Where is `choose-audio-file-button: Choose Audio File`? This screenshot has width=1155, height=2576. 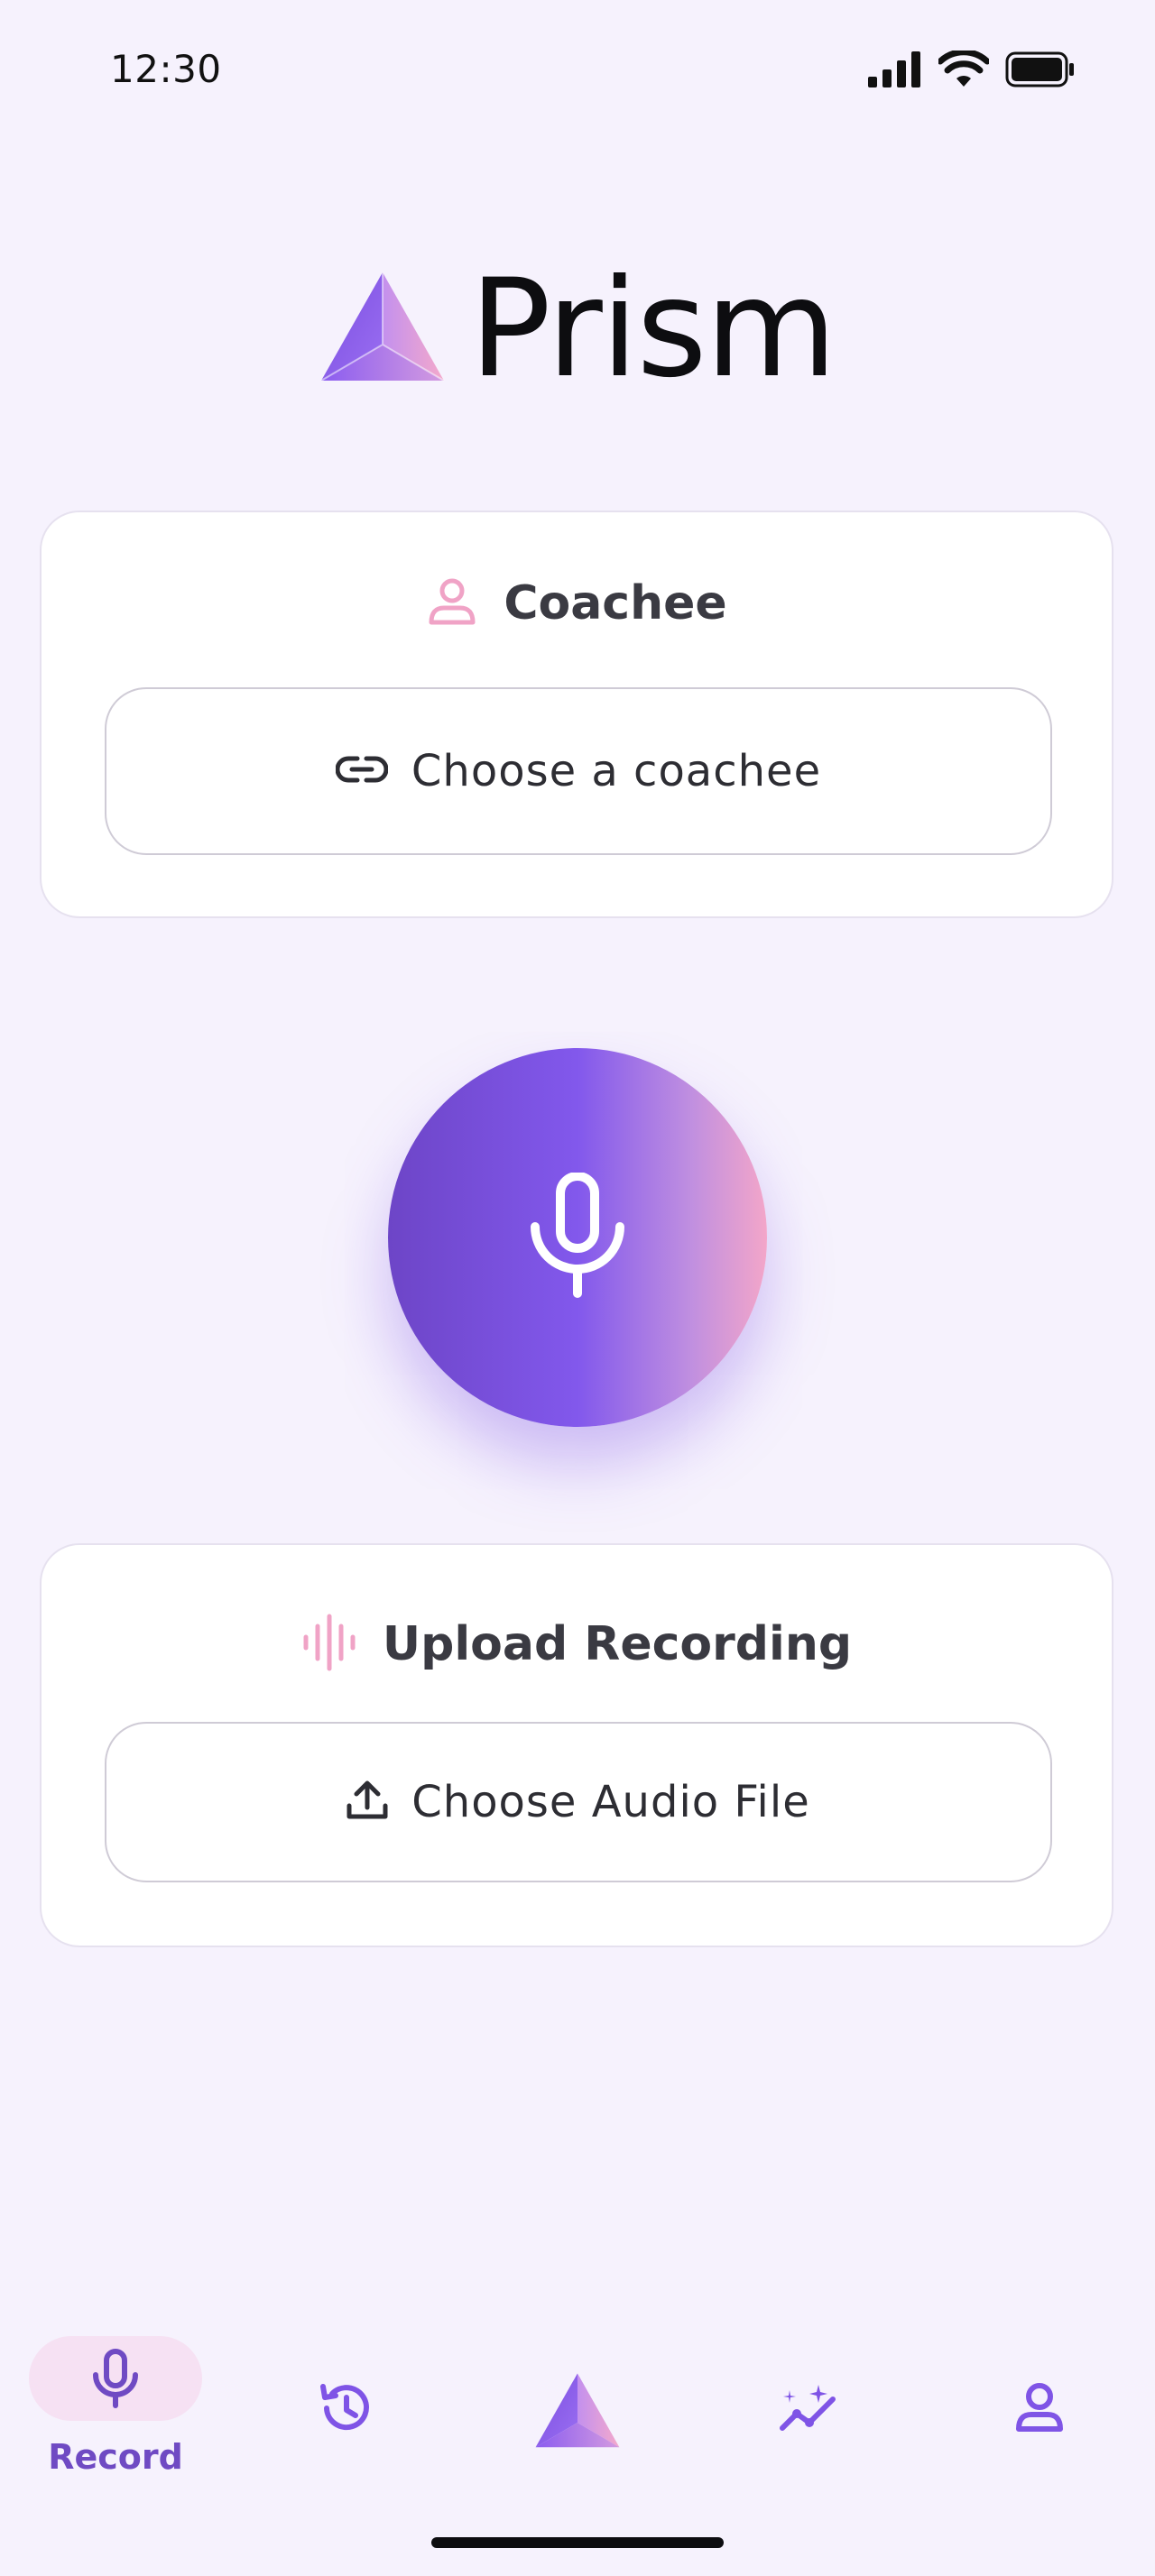 choose-audio-file-button: Choose Audio File is located at coordinates (578, 1802).